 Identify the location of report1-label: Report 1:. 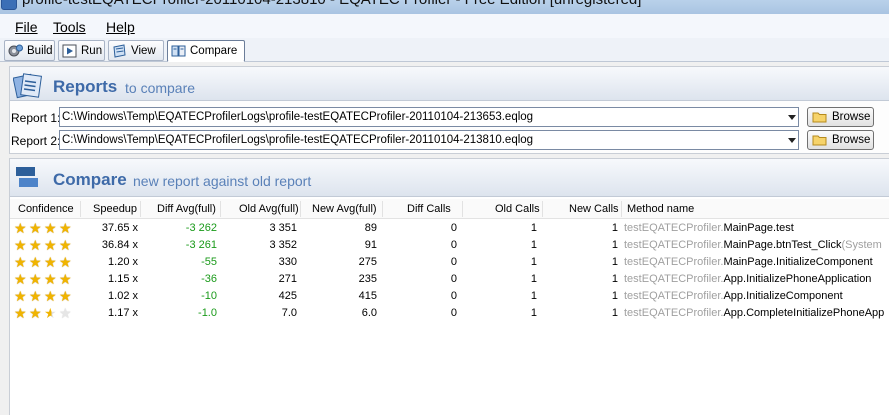
(36, 118).